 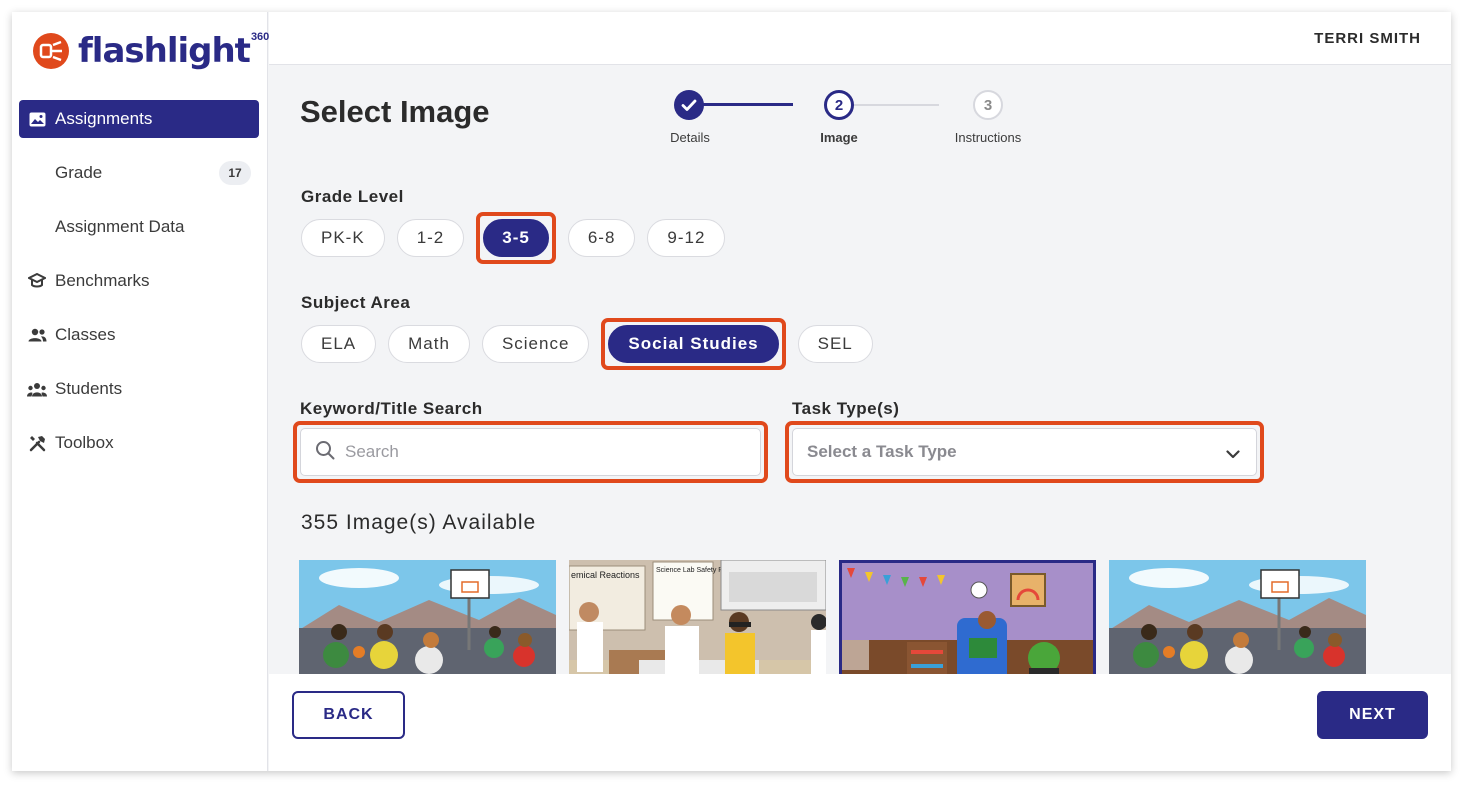 What do you see at coordinates (120, 226) in the screenshot?
I see `sidebar-item-label: Assignment Data` at bounding box center [120, 226].